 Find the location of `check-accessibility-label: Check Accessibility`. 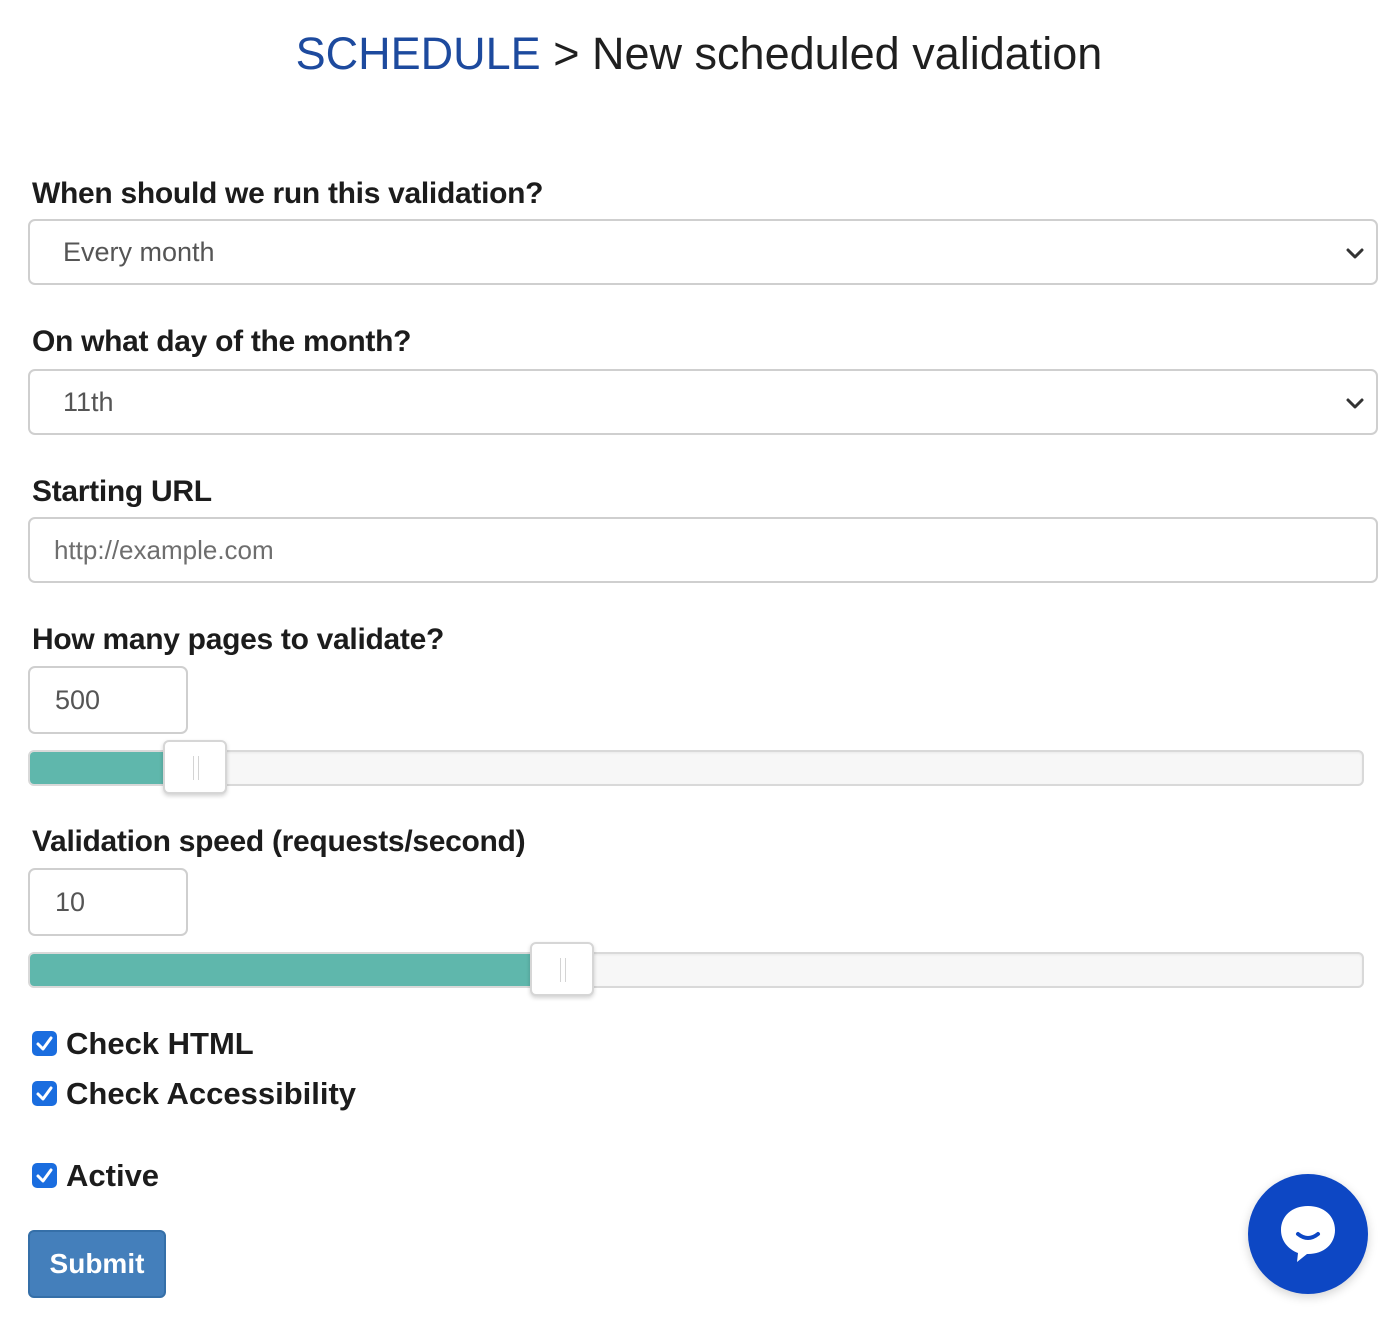

check-accessibility-label: Check Accessibility is located at coordinates (211, 1093).